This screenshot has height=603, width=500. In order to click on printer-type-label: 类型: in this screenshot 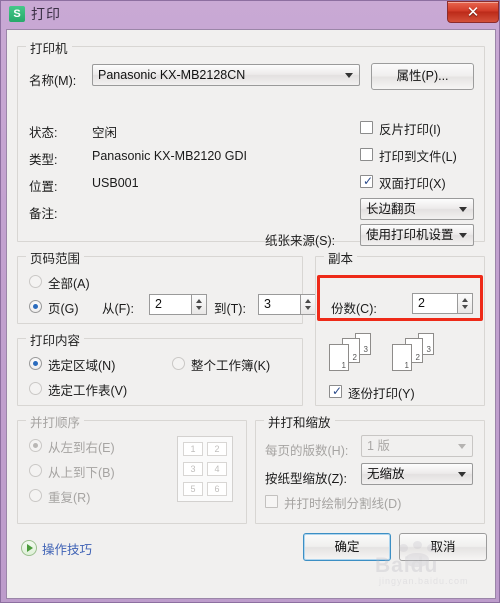, I will do `click(43, 160)`.